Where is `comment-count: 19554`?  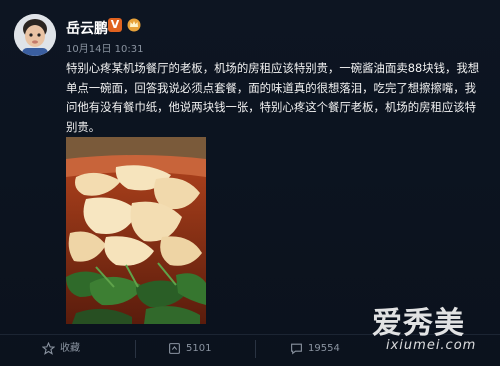
comment-count: 19554 is located at coordinates (324, 348).